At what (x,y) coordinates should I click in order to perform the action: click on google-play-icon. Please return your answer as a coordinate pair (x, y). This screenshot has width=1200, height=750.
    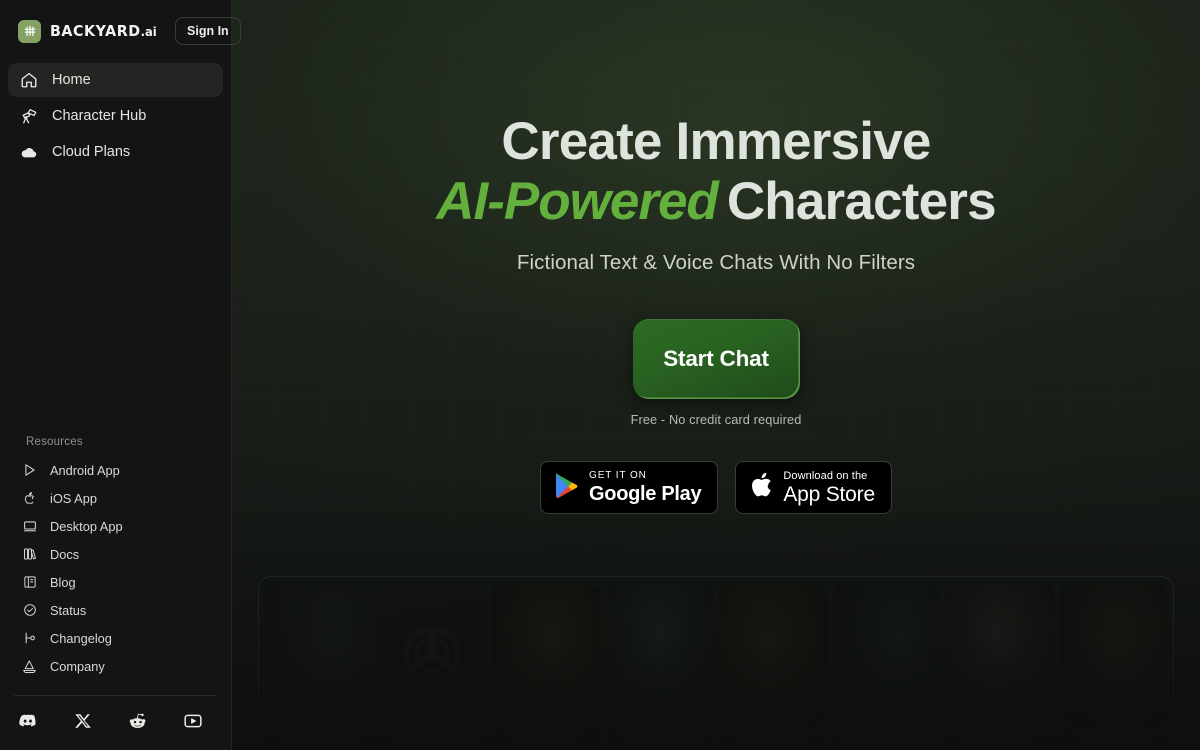
    Looking at the image, I should click on (566, 488).